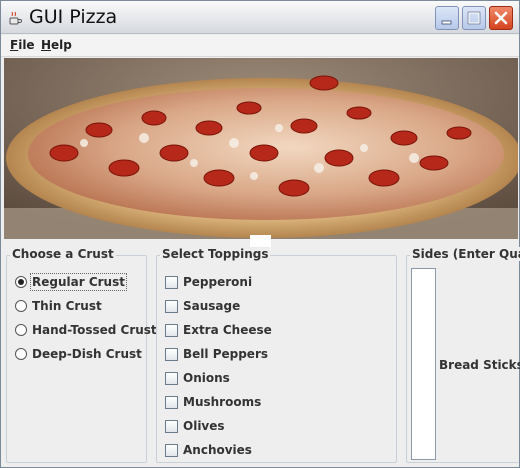 The height and width of the screenshot is (468, 520). I want to click on topping-pepperoni: Pepperoni, so click(208, 282).